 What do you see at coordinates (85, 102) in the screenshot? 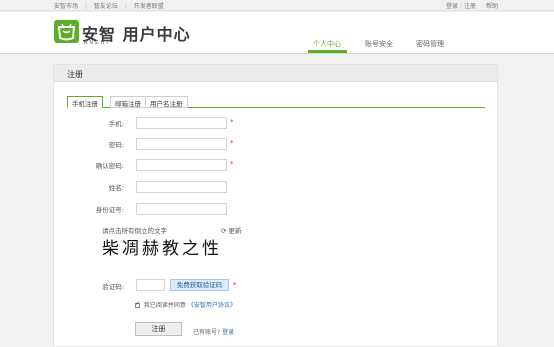
I see `tab-phone-register: 手机注册` at bounding box center [85, 102].